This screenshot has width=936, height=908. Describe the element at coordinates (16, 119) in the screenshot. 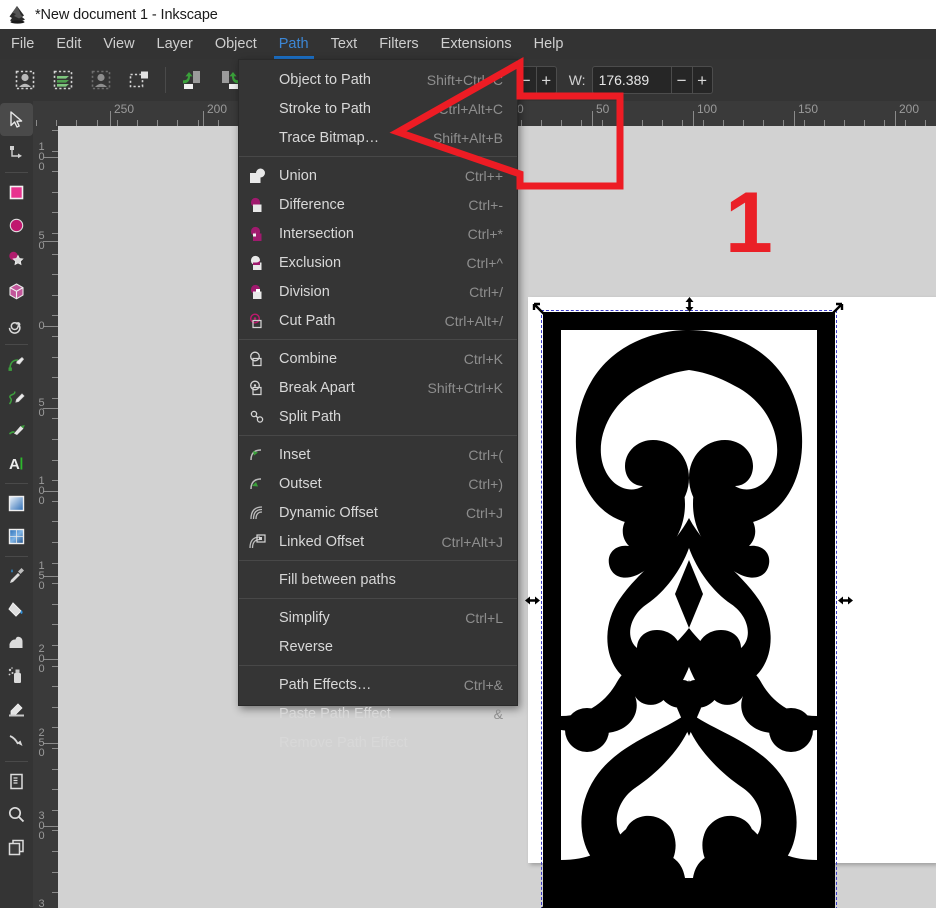

I see `selector-tool` at that location.